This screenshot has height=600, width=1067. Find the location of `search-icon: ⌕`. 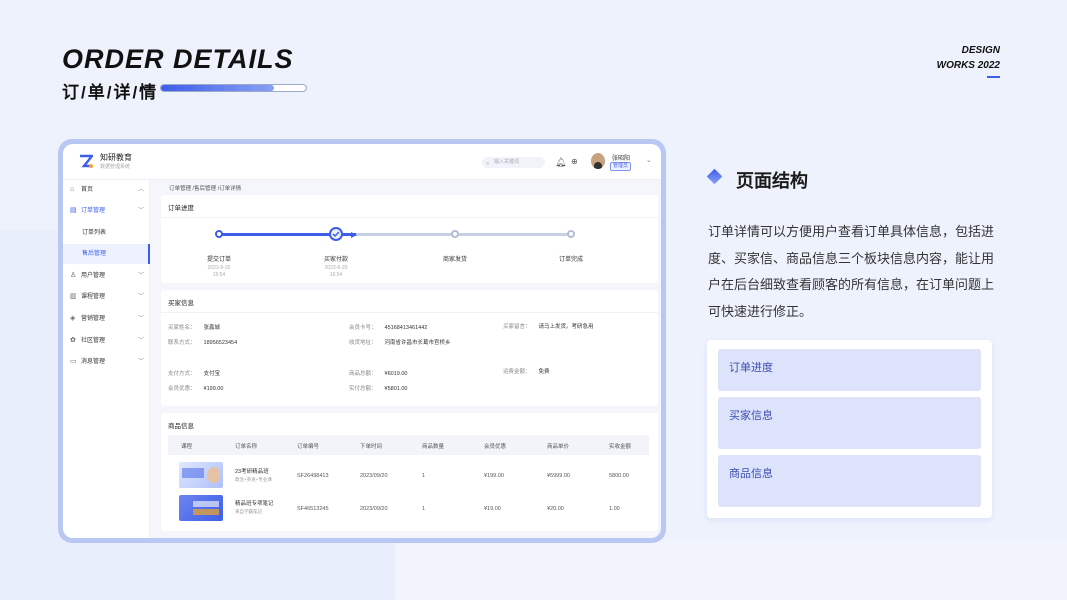

search-icon: ⌕ is located at coordinates (488, 164).